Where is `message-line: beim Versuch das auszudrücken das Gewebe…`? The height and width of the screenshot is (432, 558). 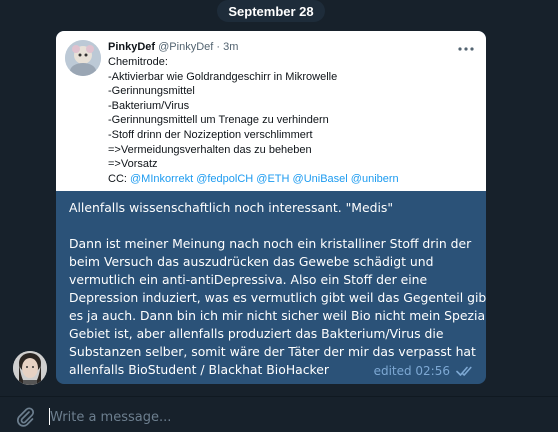
message-line: beim Versuch das auszudrücken das Gewebe… is located at coordinates (251, 261).